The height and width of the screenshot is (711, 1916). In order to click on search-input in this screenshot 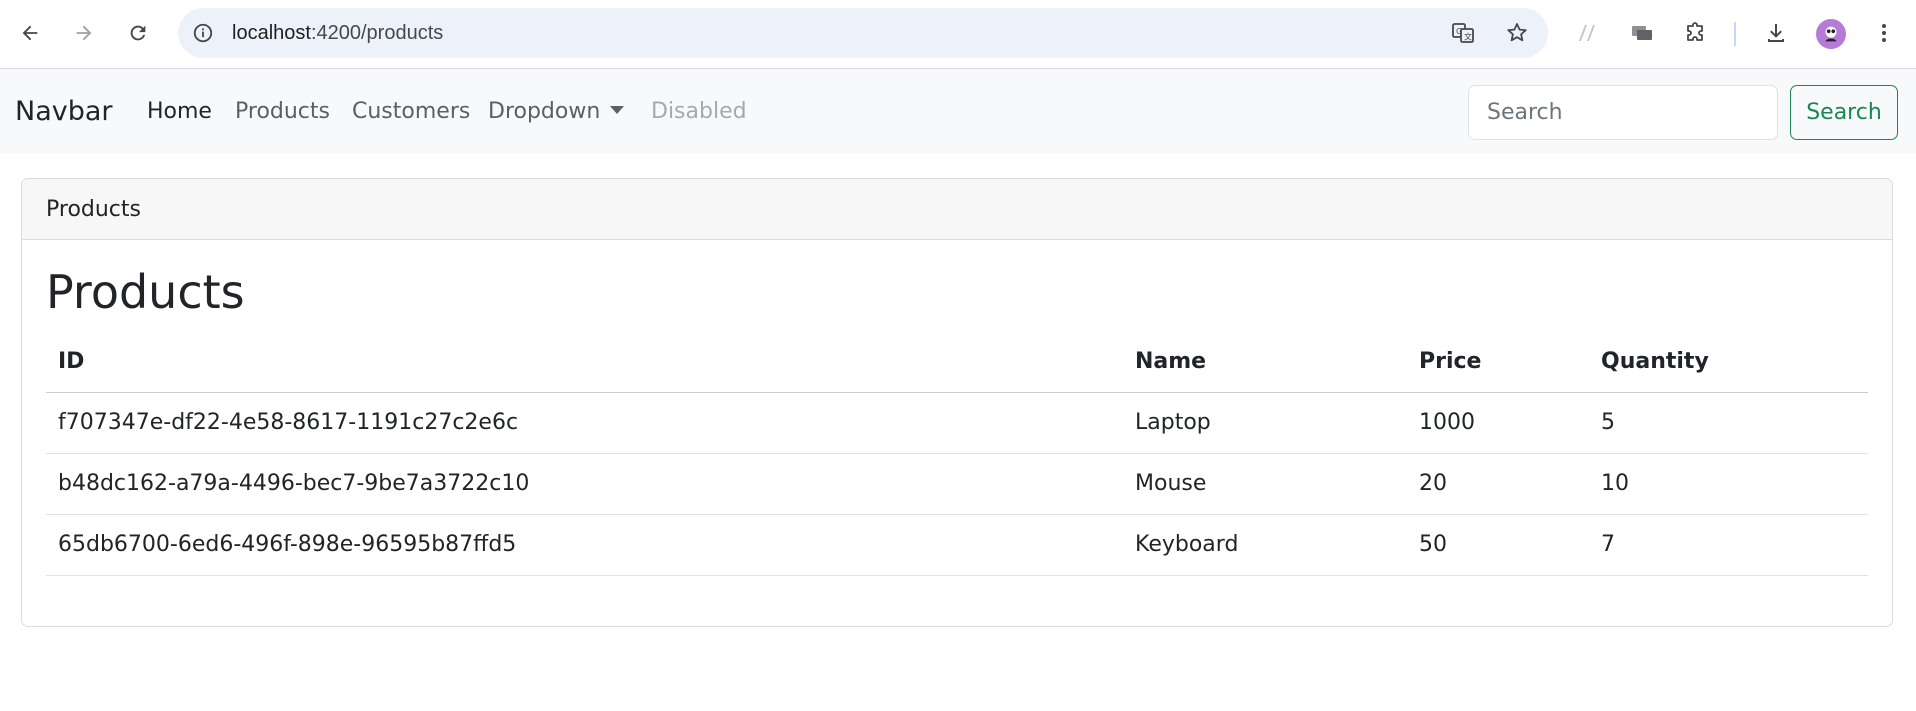, I will do `click(1623, 112)`.